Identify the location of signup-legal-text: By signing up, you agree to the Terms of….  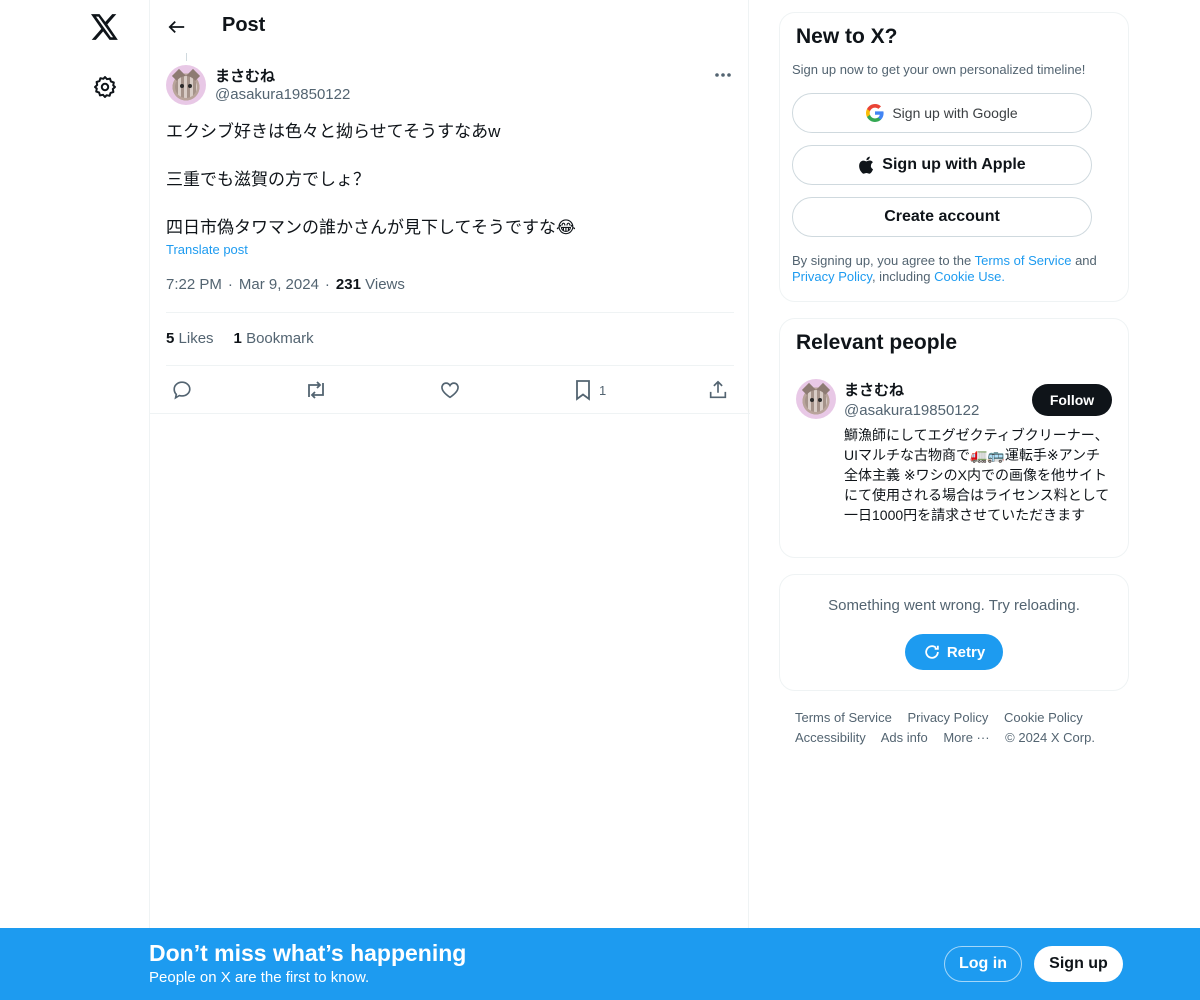
(944, 268).